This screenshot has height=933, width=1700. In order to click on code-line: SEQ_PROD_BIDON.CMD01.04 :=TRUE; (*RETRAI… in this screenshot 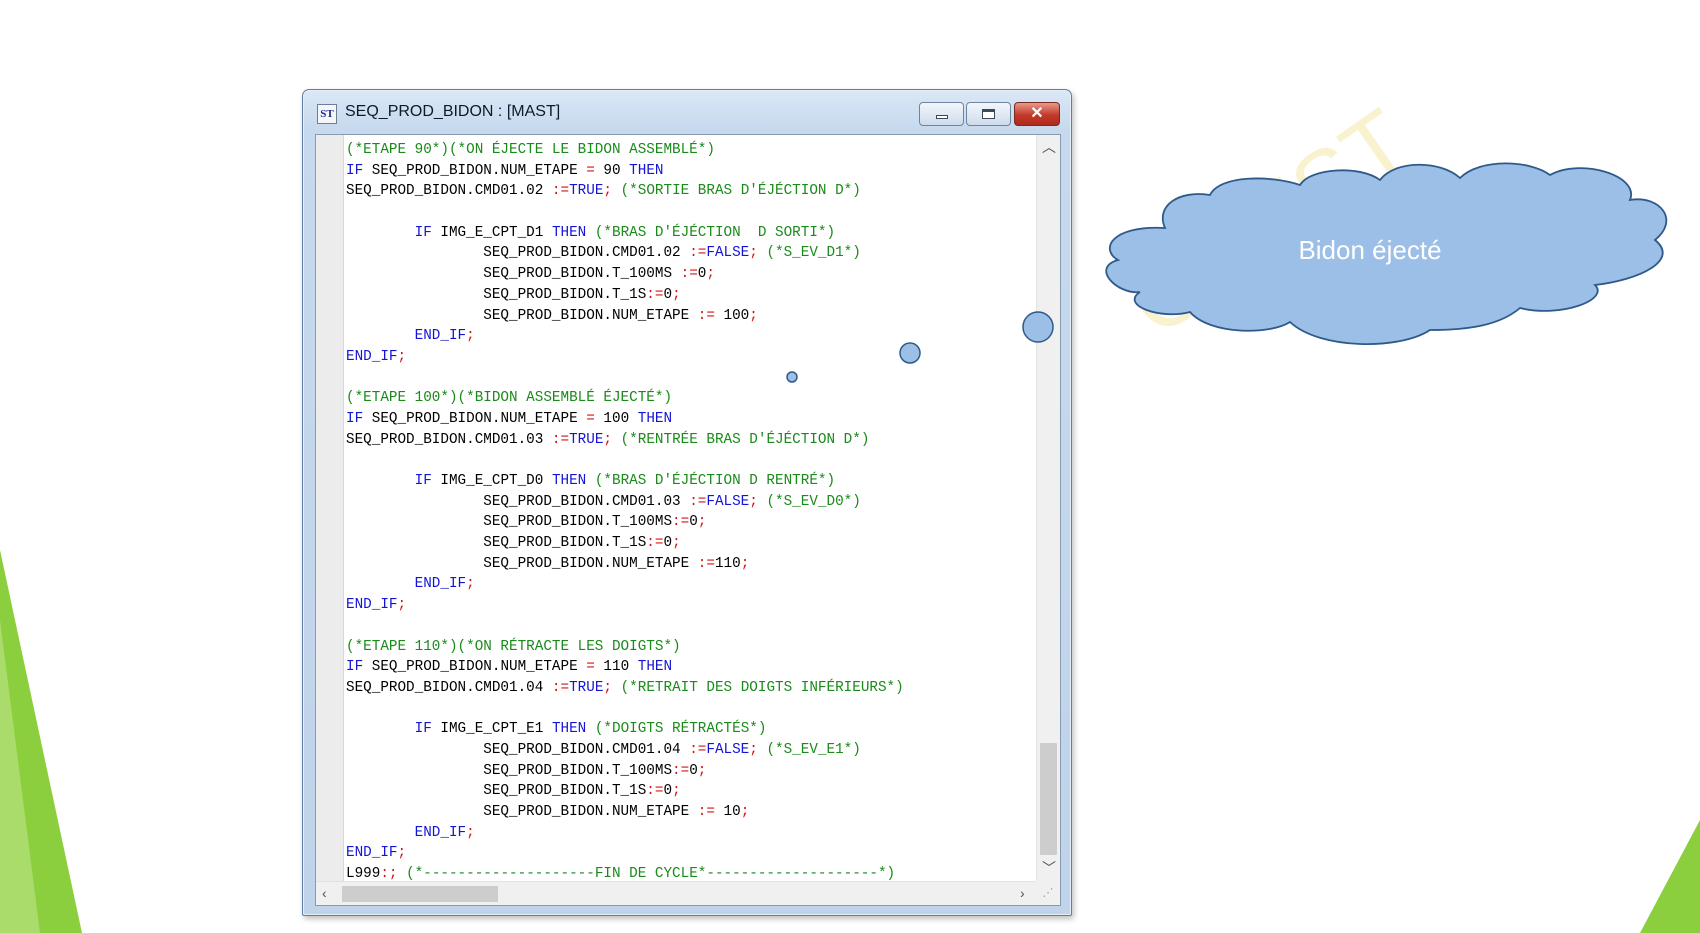, I will do `click(688, 688)`.